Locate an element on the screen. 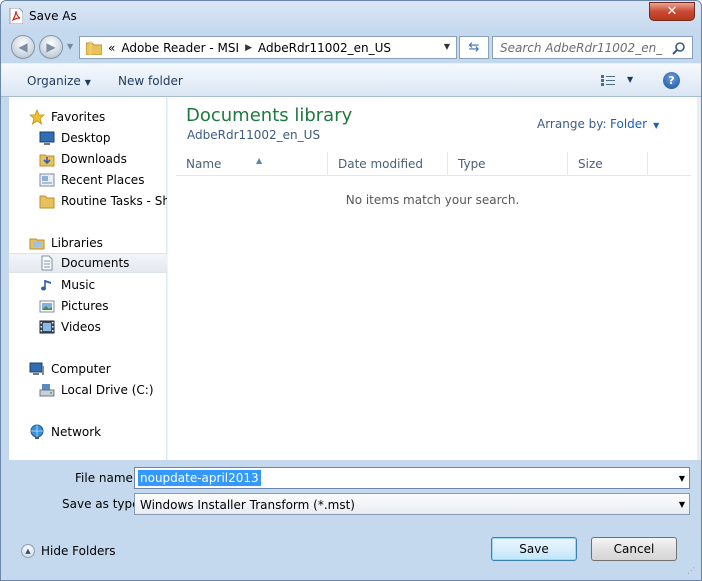  arrange-by-label: Arrange by: is located at coordinates (572, 124).